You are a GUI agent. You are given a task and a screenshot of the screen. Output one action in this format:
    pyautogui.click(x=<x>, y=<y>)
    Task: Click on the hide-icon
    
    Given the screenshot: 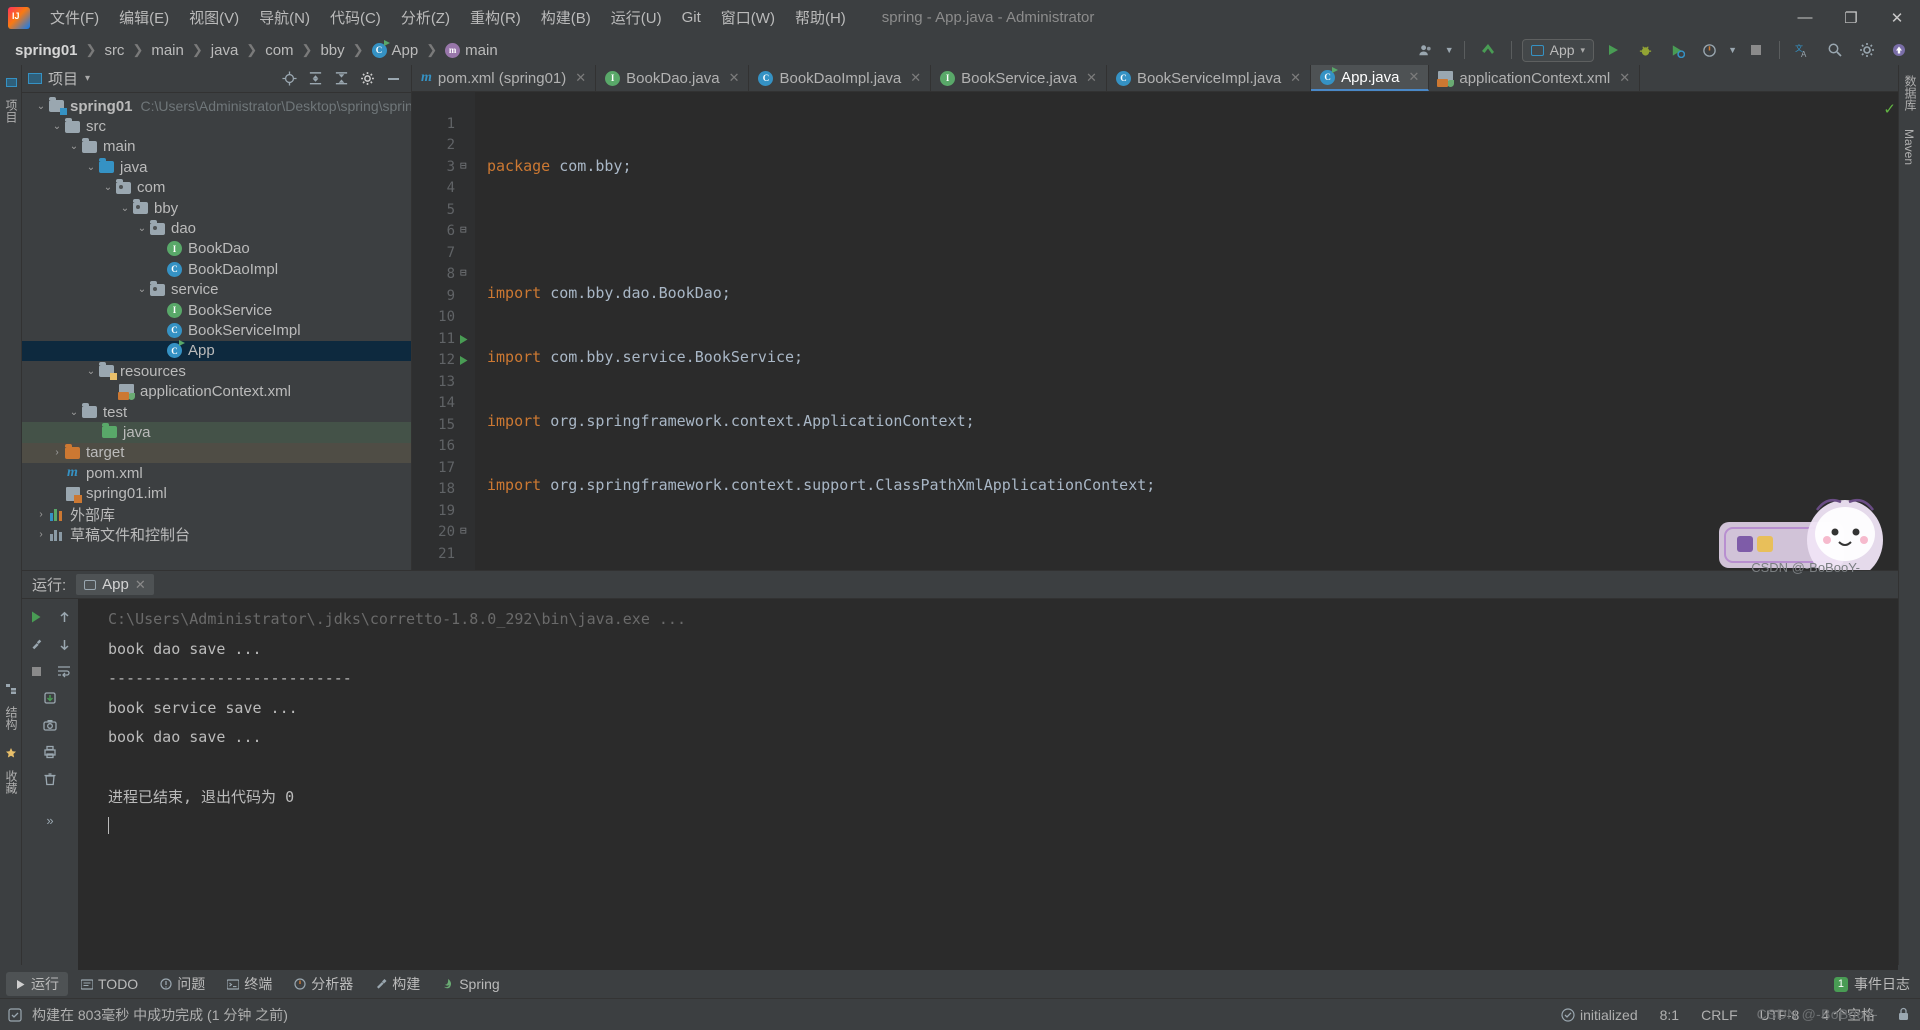 What is the action you would take?
    pyautogui.click(x=393, y=79)
    